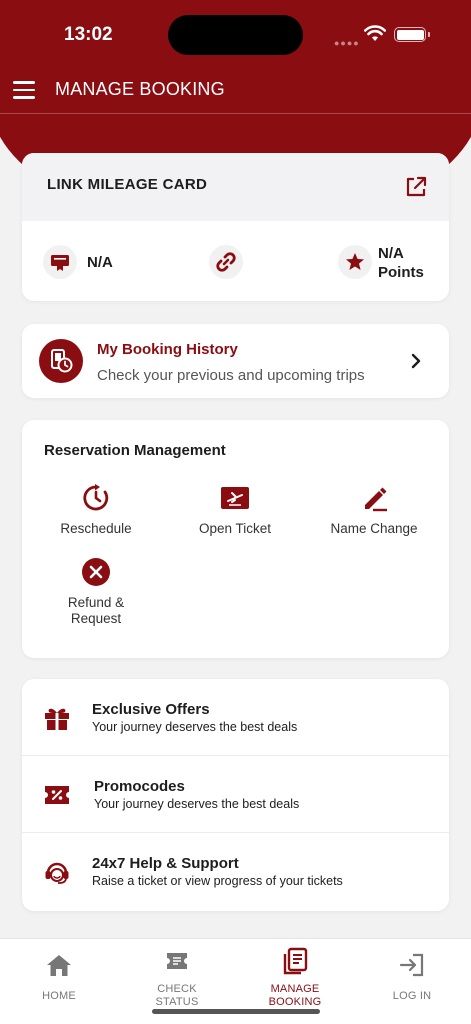 The width and height of the screenshot is (471, 1024). I want to click on mileage-card-title: LINK MILEAGE CARD, so click(127, 184).